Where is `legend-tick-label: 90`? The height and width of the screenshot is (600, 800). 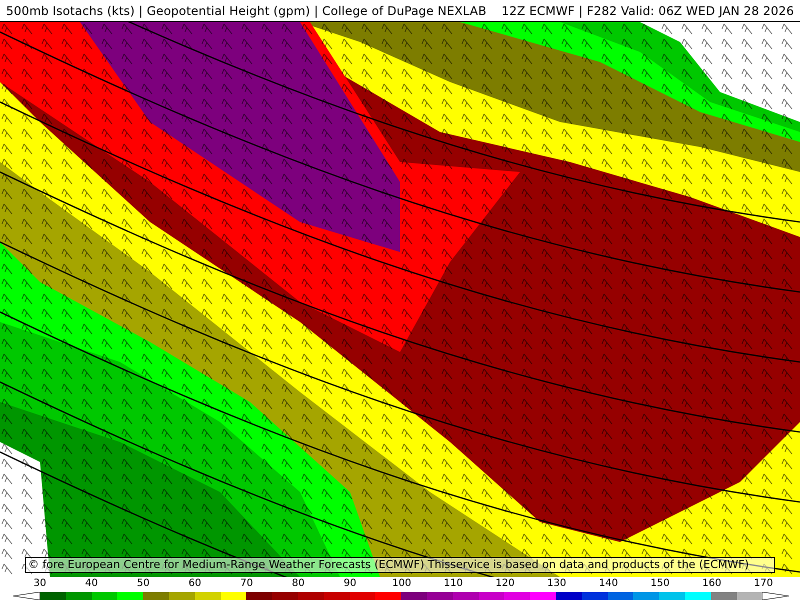
legend-tick-label: 90 is located at coordinates (350, 583).